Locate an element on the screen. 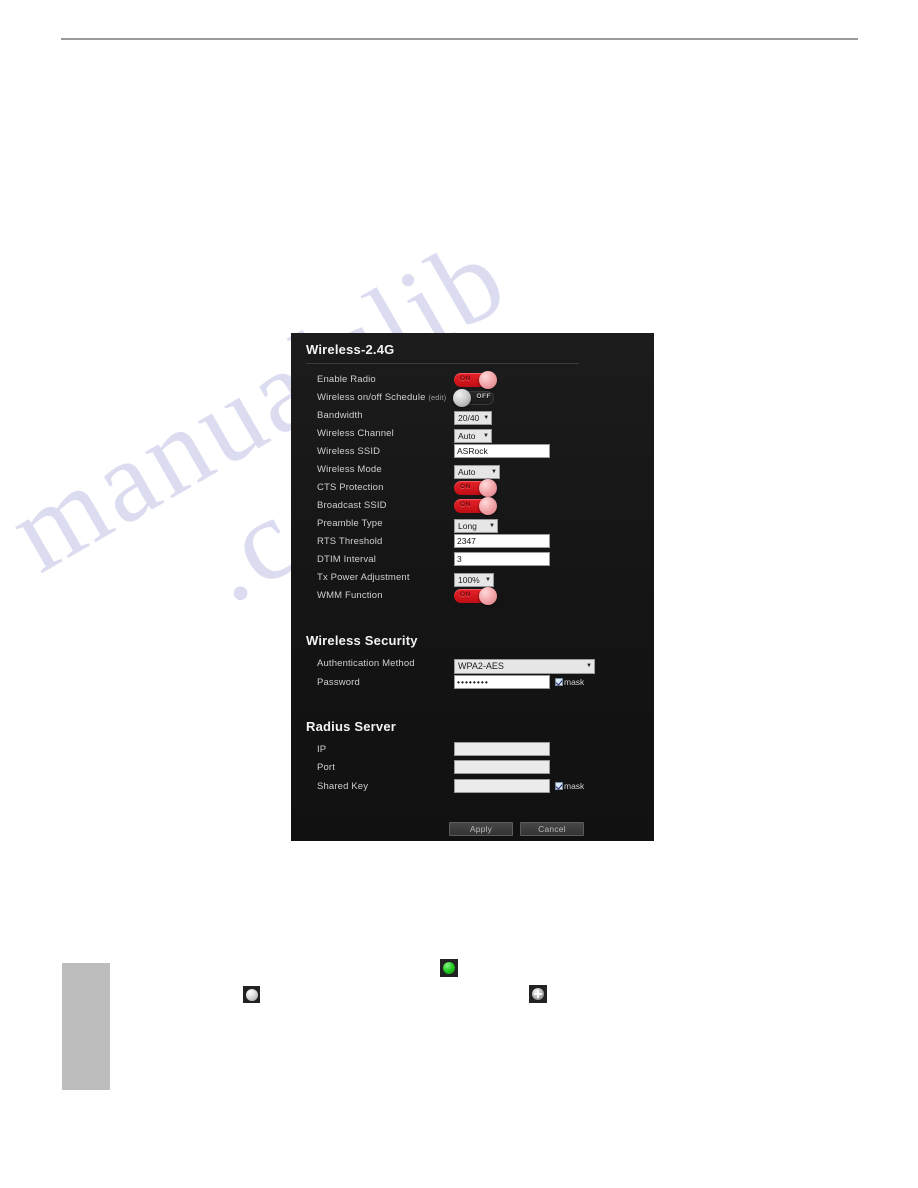  select-authentication-method-value: WPA2-AES is located at coordinates (481, 666).